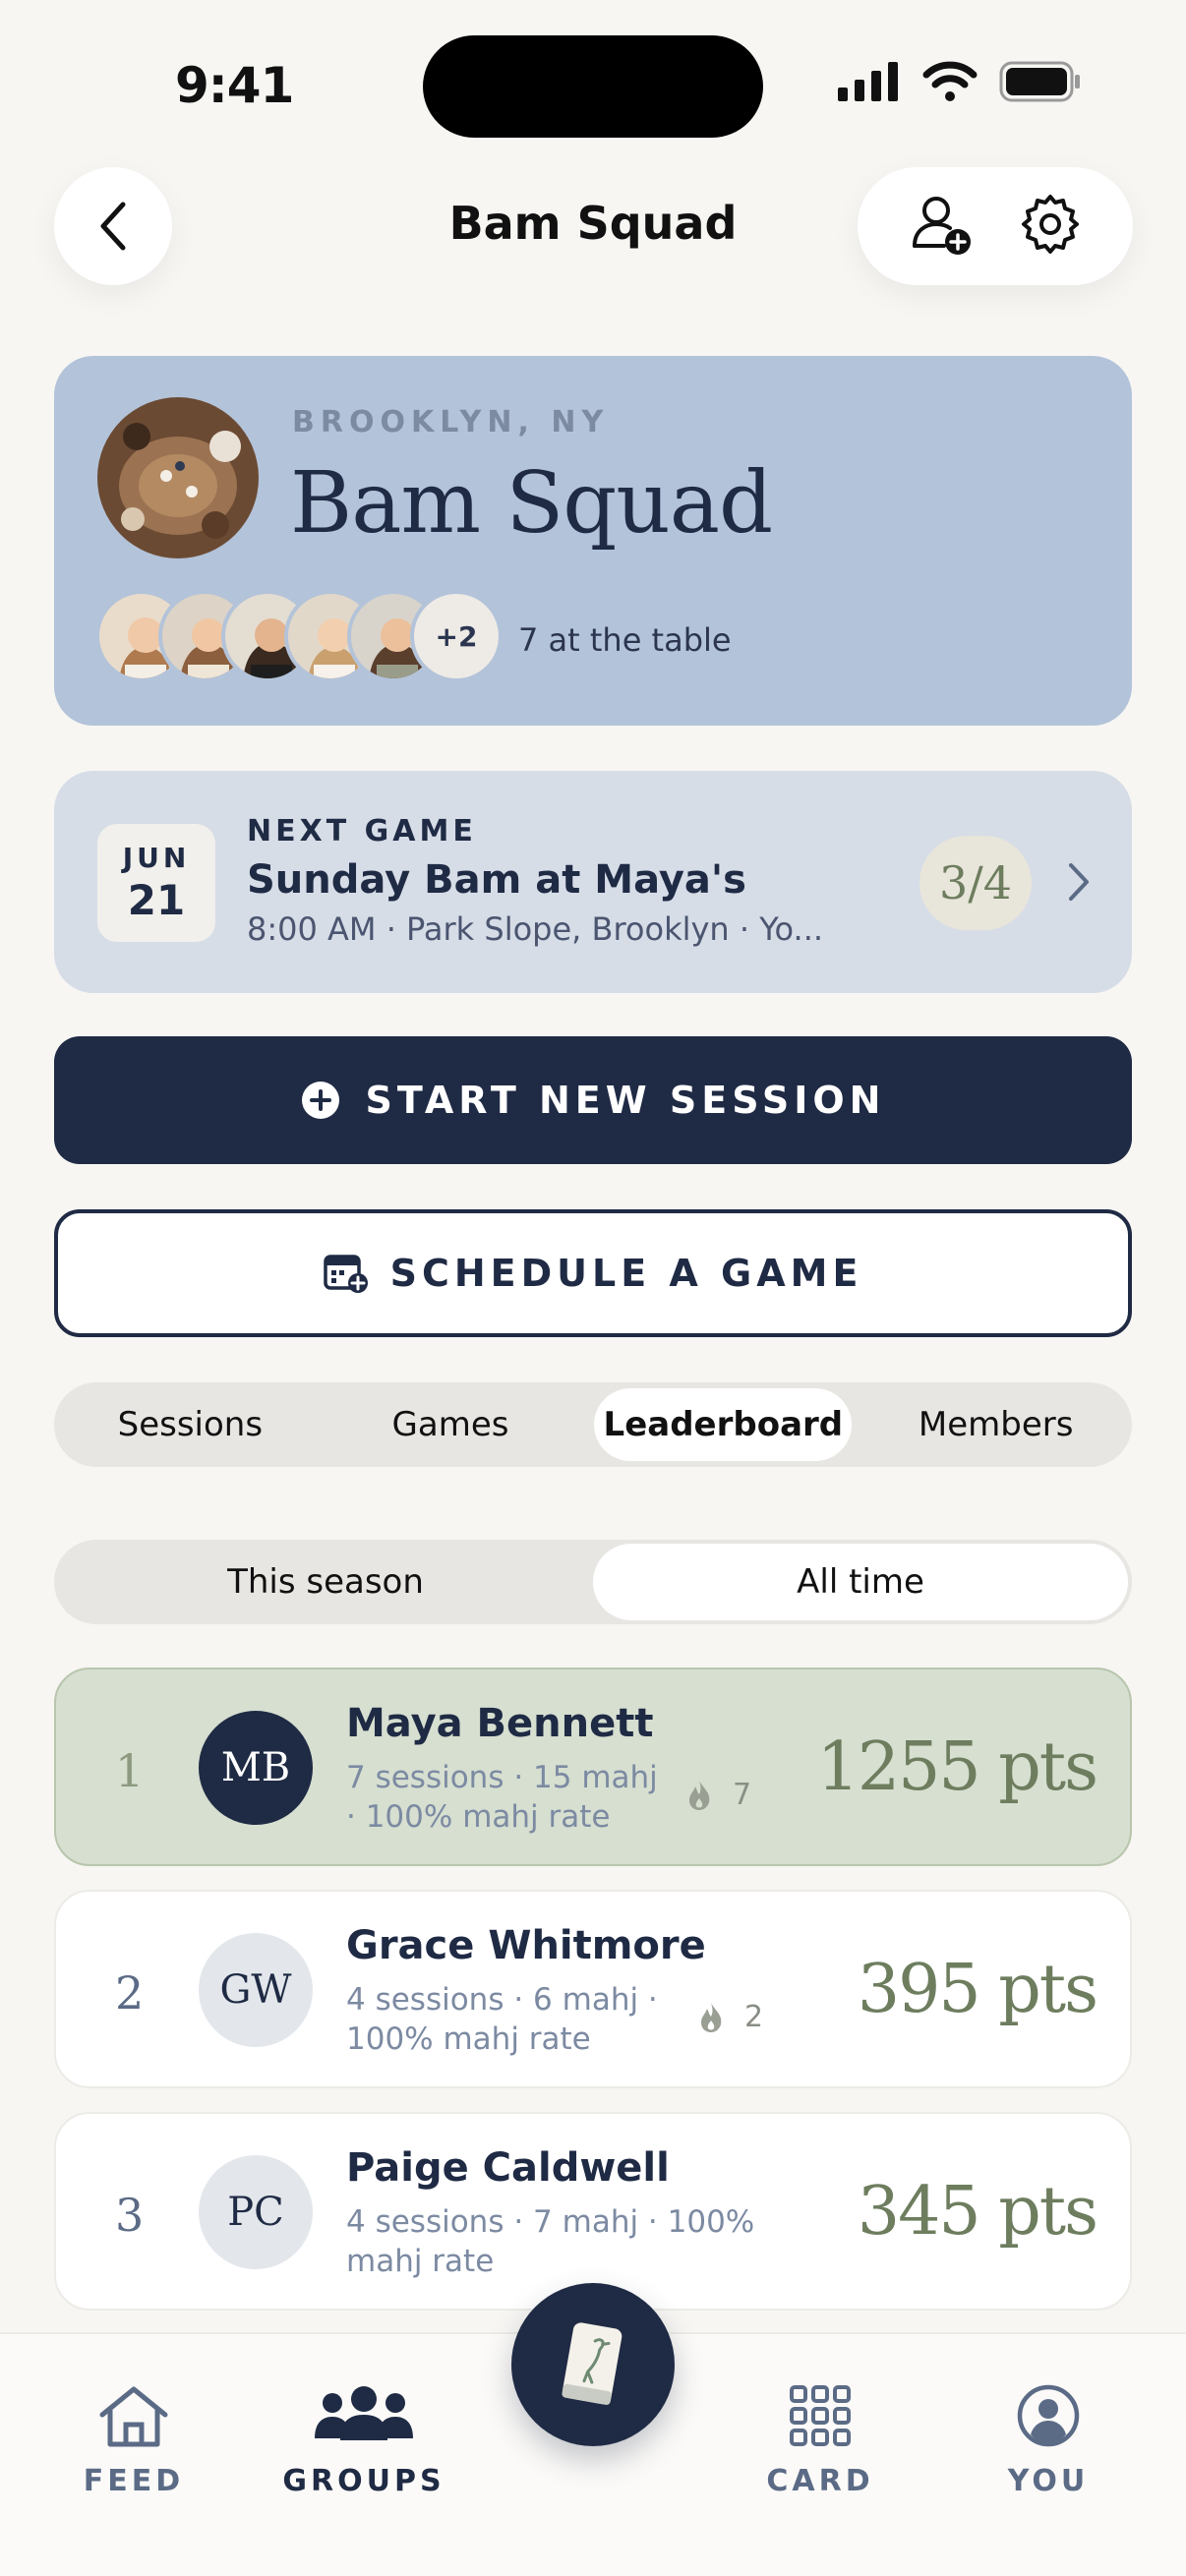 This screenshot has width=1186, height=2576. I want to click on avatar: MB, so click(256, 1768).